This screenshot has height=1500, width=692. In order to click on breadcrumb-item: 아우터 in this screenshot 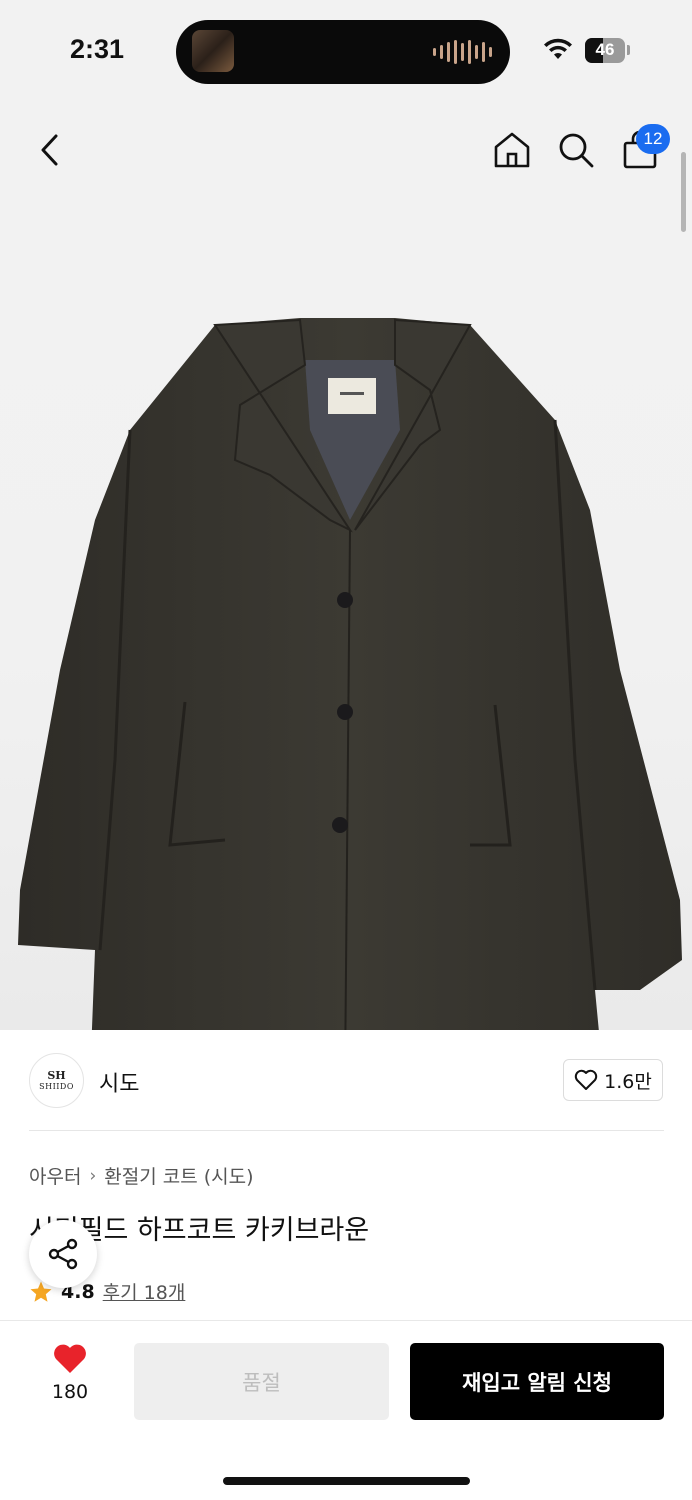, I will do `click(55, 1175)`.